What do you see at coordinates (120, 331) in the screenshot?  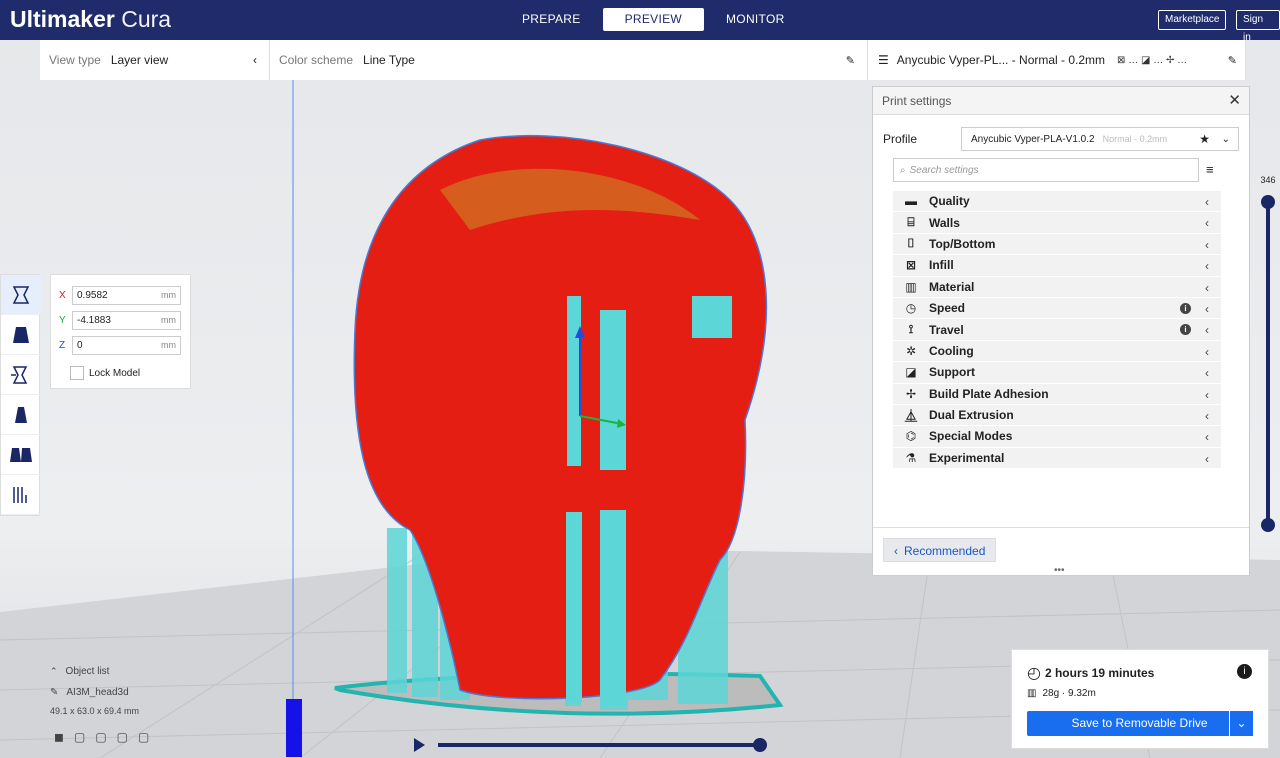 I see `move-panel: X 0.9582 mm Y -4.1883 mm Z 0 mm Lock Model` at bounding box center [120, 331].